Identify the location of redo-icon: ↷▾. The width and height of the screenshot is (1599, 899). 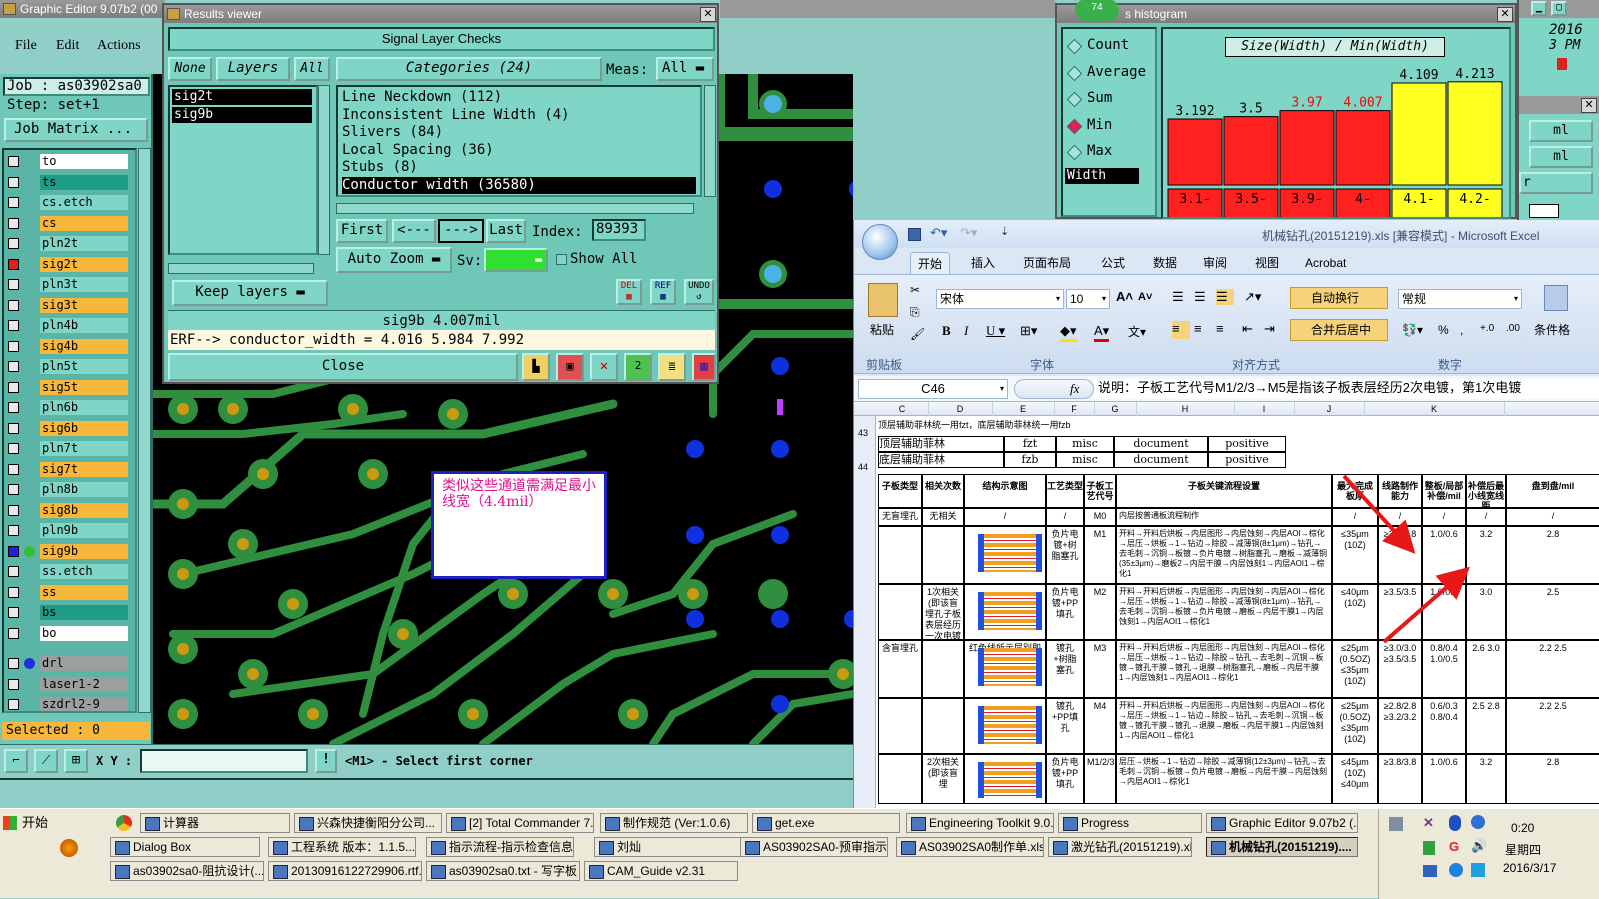
(968, 233).